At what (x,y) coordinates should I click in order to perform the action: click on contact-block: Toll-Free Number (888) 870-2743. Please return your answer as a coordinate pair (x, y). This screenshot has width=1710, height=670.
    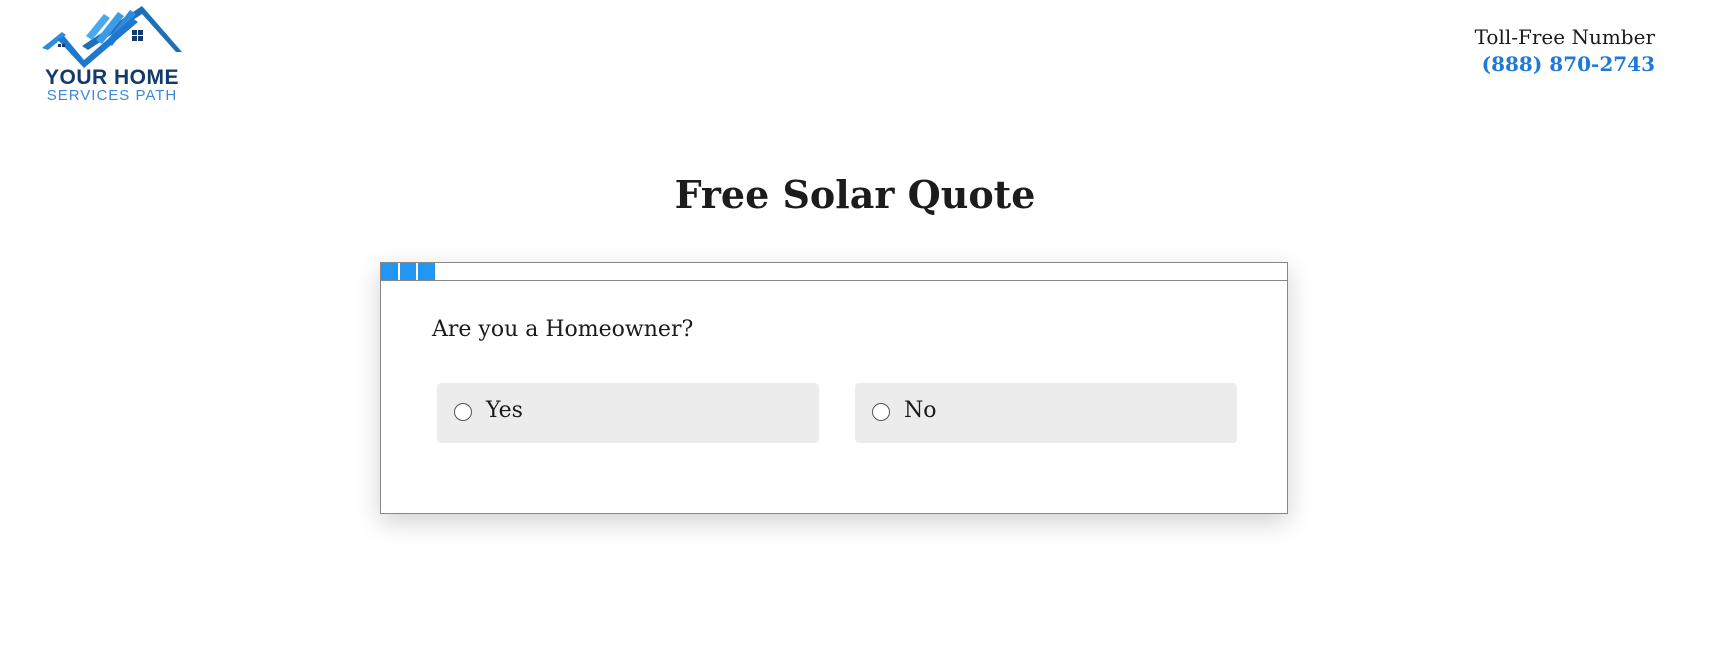
    Looking at the image, I should click on (1565, 51).